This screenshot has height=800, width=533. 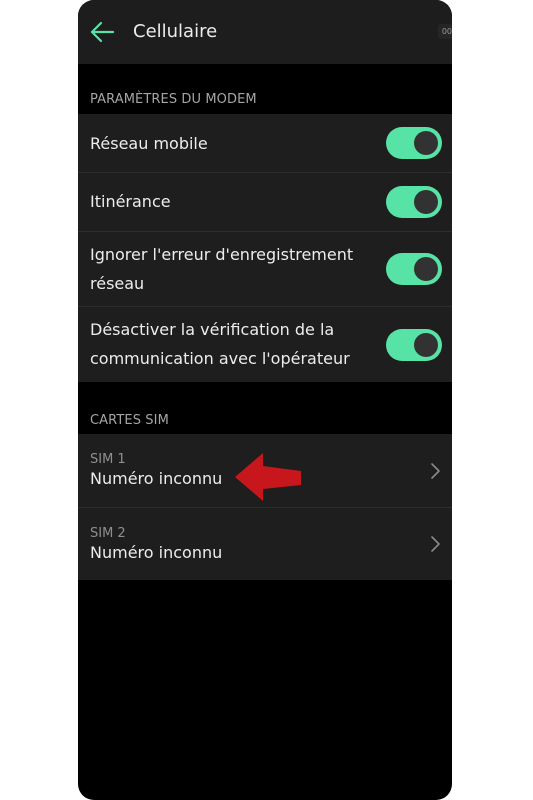 I want to click on status-indicator: 00, so click(x=444, y=31).